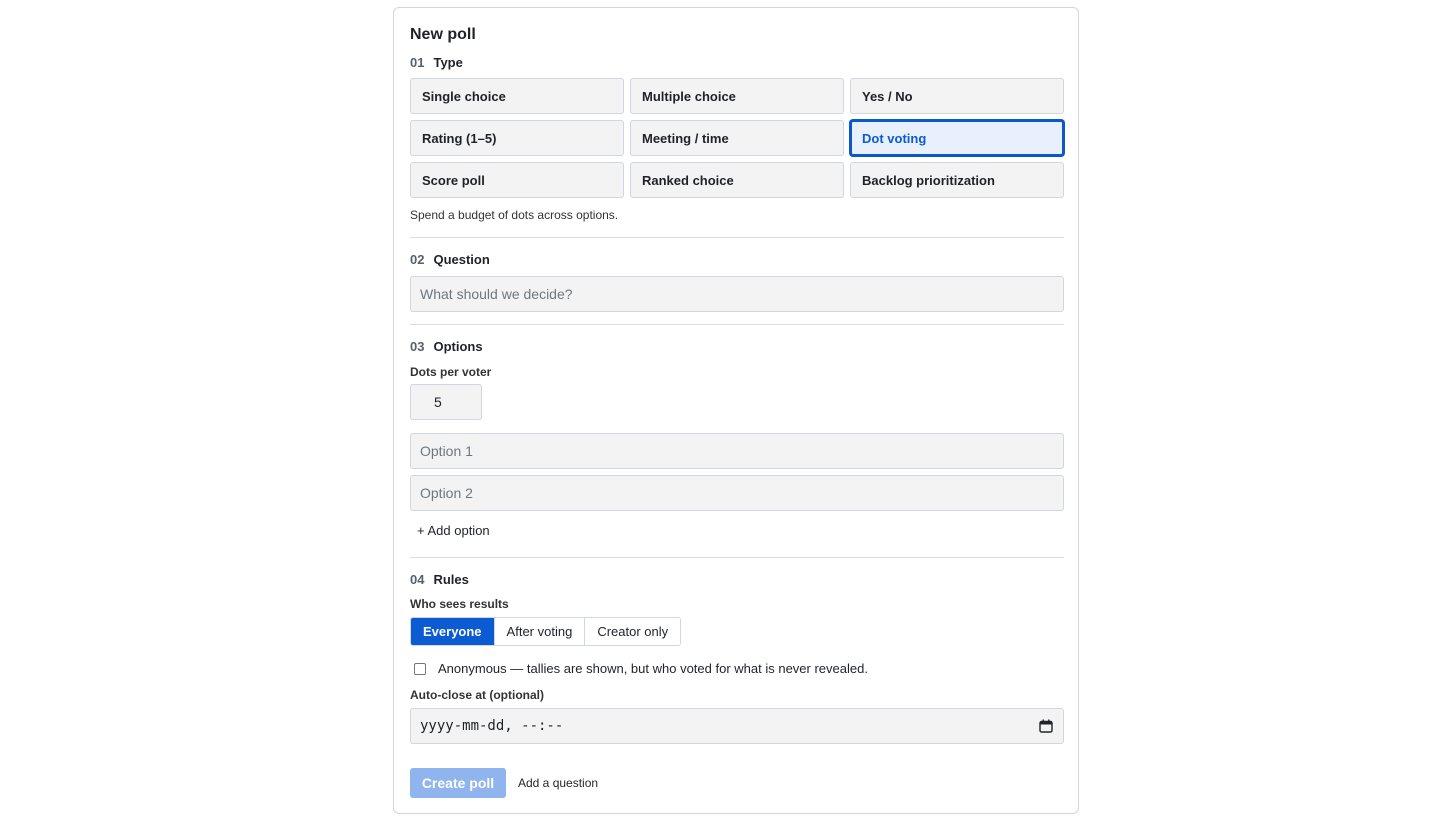 This screenshot has width=1453, height=825. What do you see at coordinates (417, 579) in the screenshot?
I see `section-number: 04` at bounding box center [417, 579].